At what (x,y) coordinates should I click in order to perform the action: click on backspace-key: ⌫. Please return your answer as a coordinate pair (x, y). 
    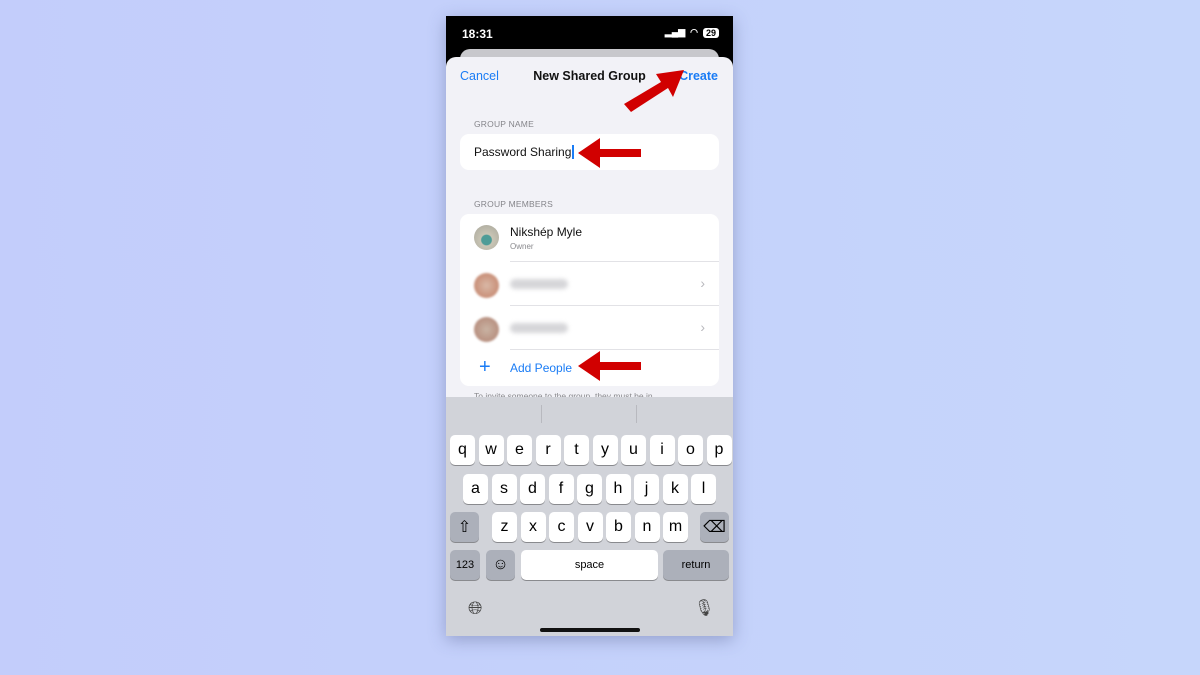
    Looking at the image, I should click on (714, 527).